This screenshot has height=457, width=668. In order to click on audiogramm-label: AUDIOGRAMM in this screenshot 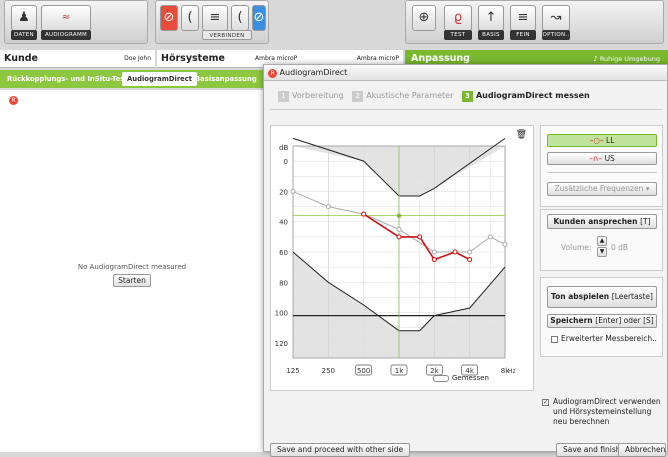, I will do `click(66, 35)`.